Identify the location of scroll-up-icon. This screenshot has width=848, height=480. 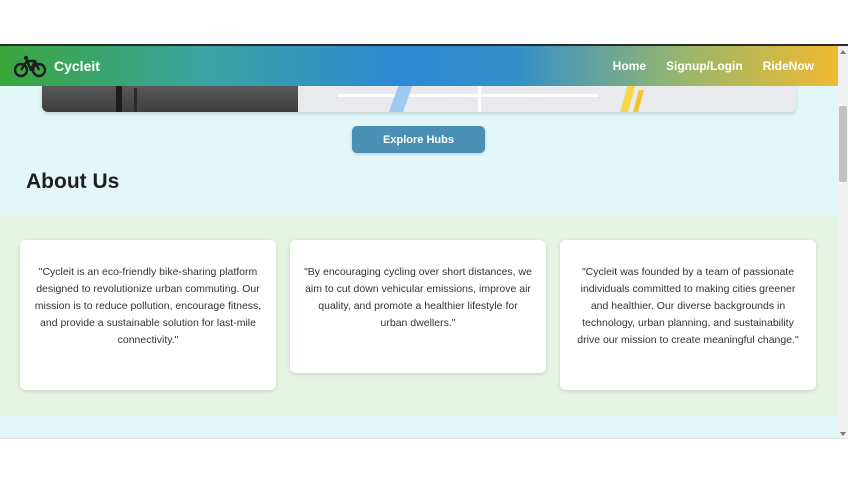
(843, 52).